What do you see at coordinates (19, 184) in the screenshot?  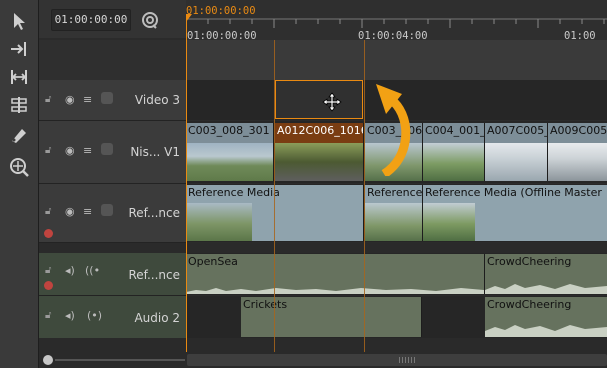 I see `tool-palette` at bounding box center [19, 184].